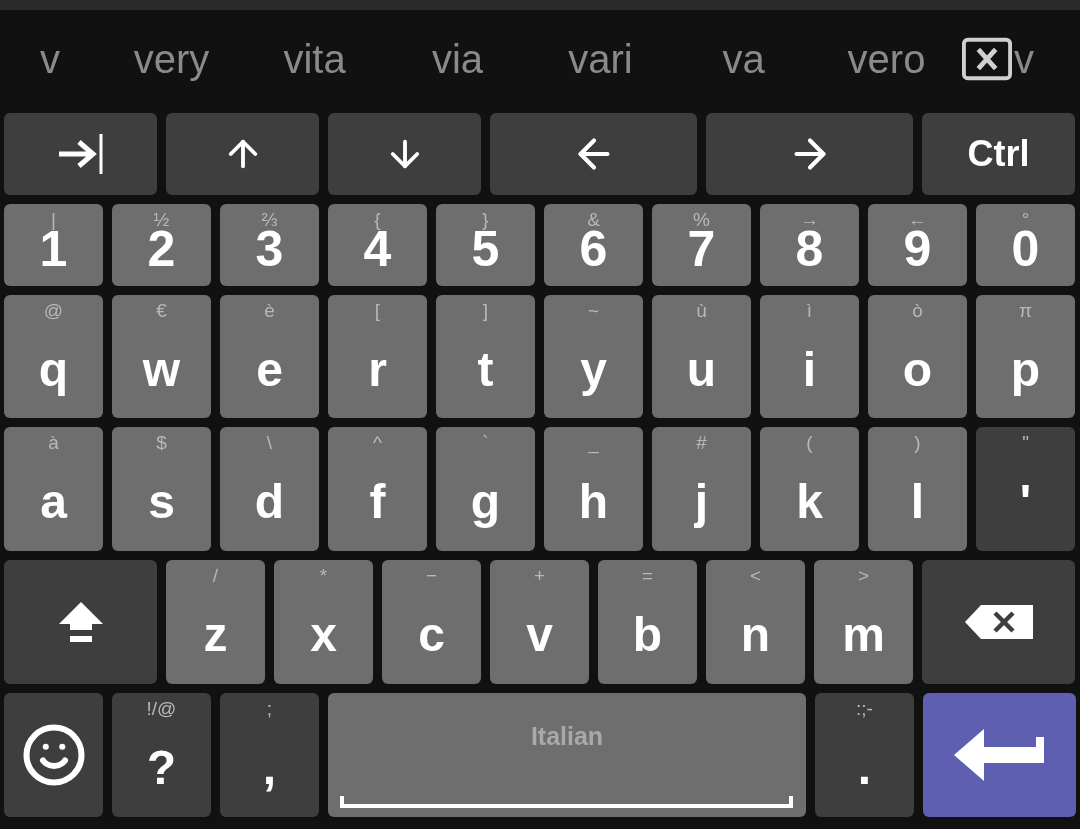 The height and width of the screenshot is (829, 1080). Describe the element at coordinates (431, 622) in the screenshot. I see `key: − c` at that location.